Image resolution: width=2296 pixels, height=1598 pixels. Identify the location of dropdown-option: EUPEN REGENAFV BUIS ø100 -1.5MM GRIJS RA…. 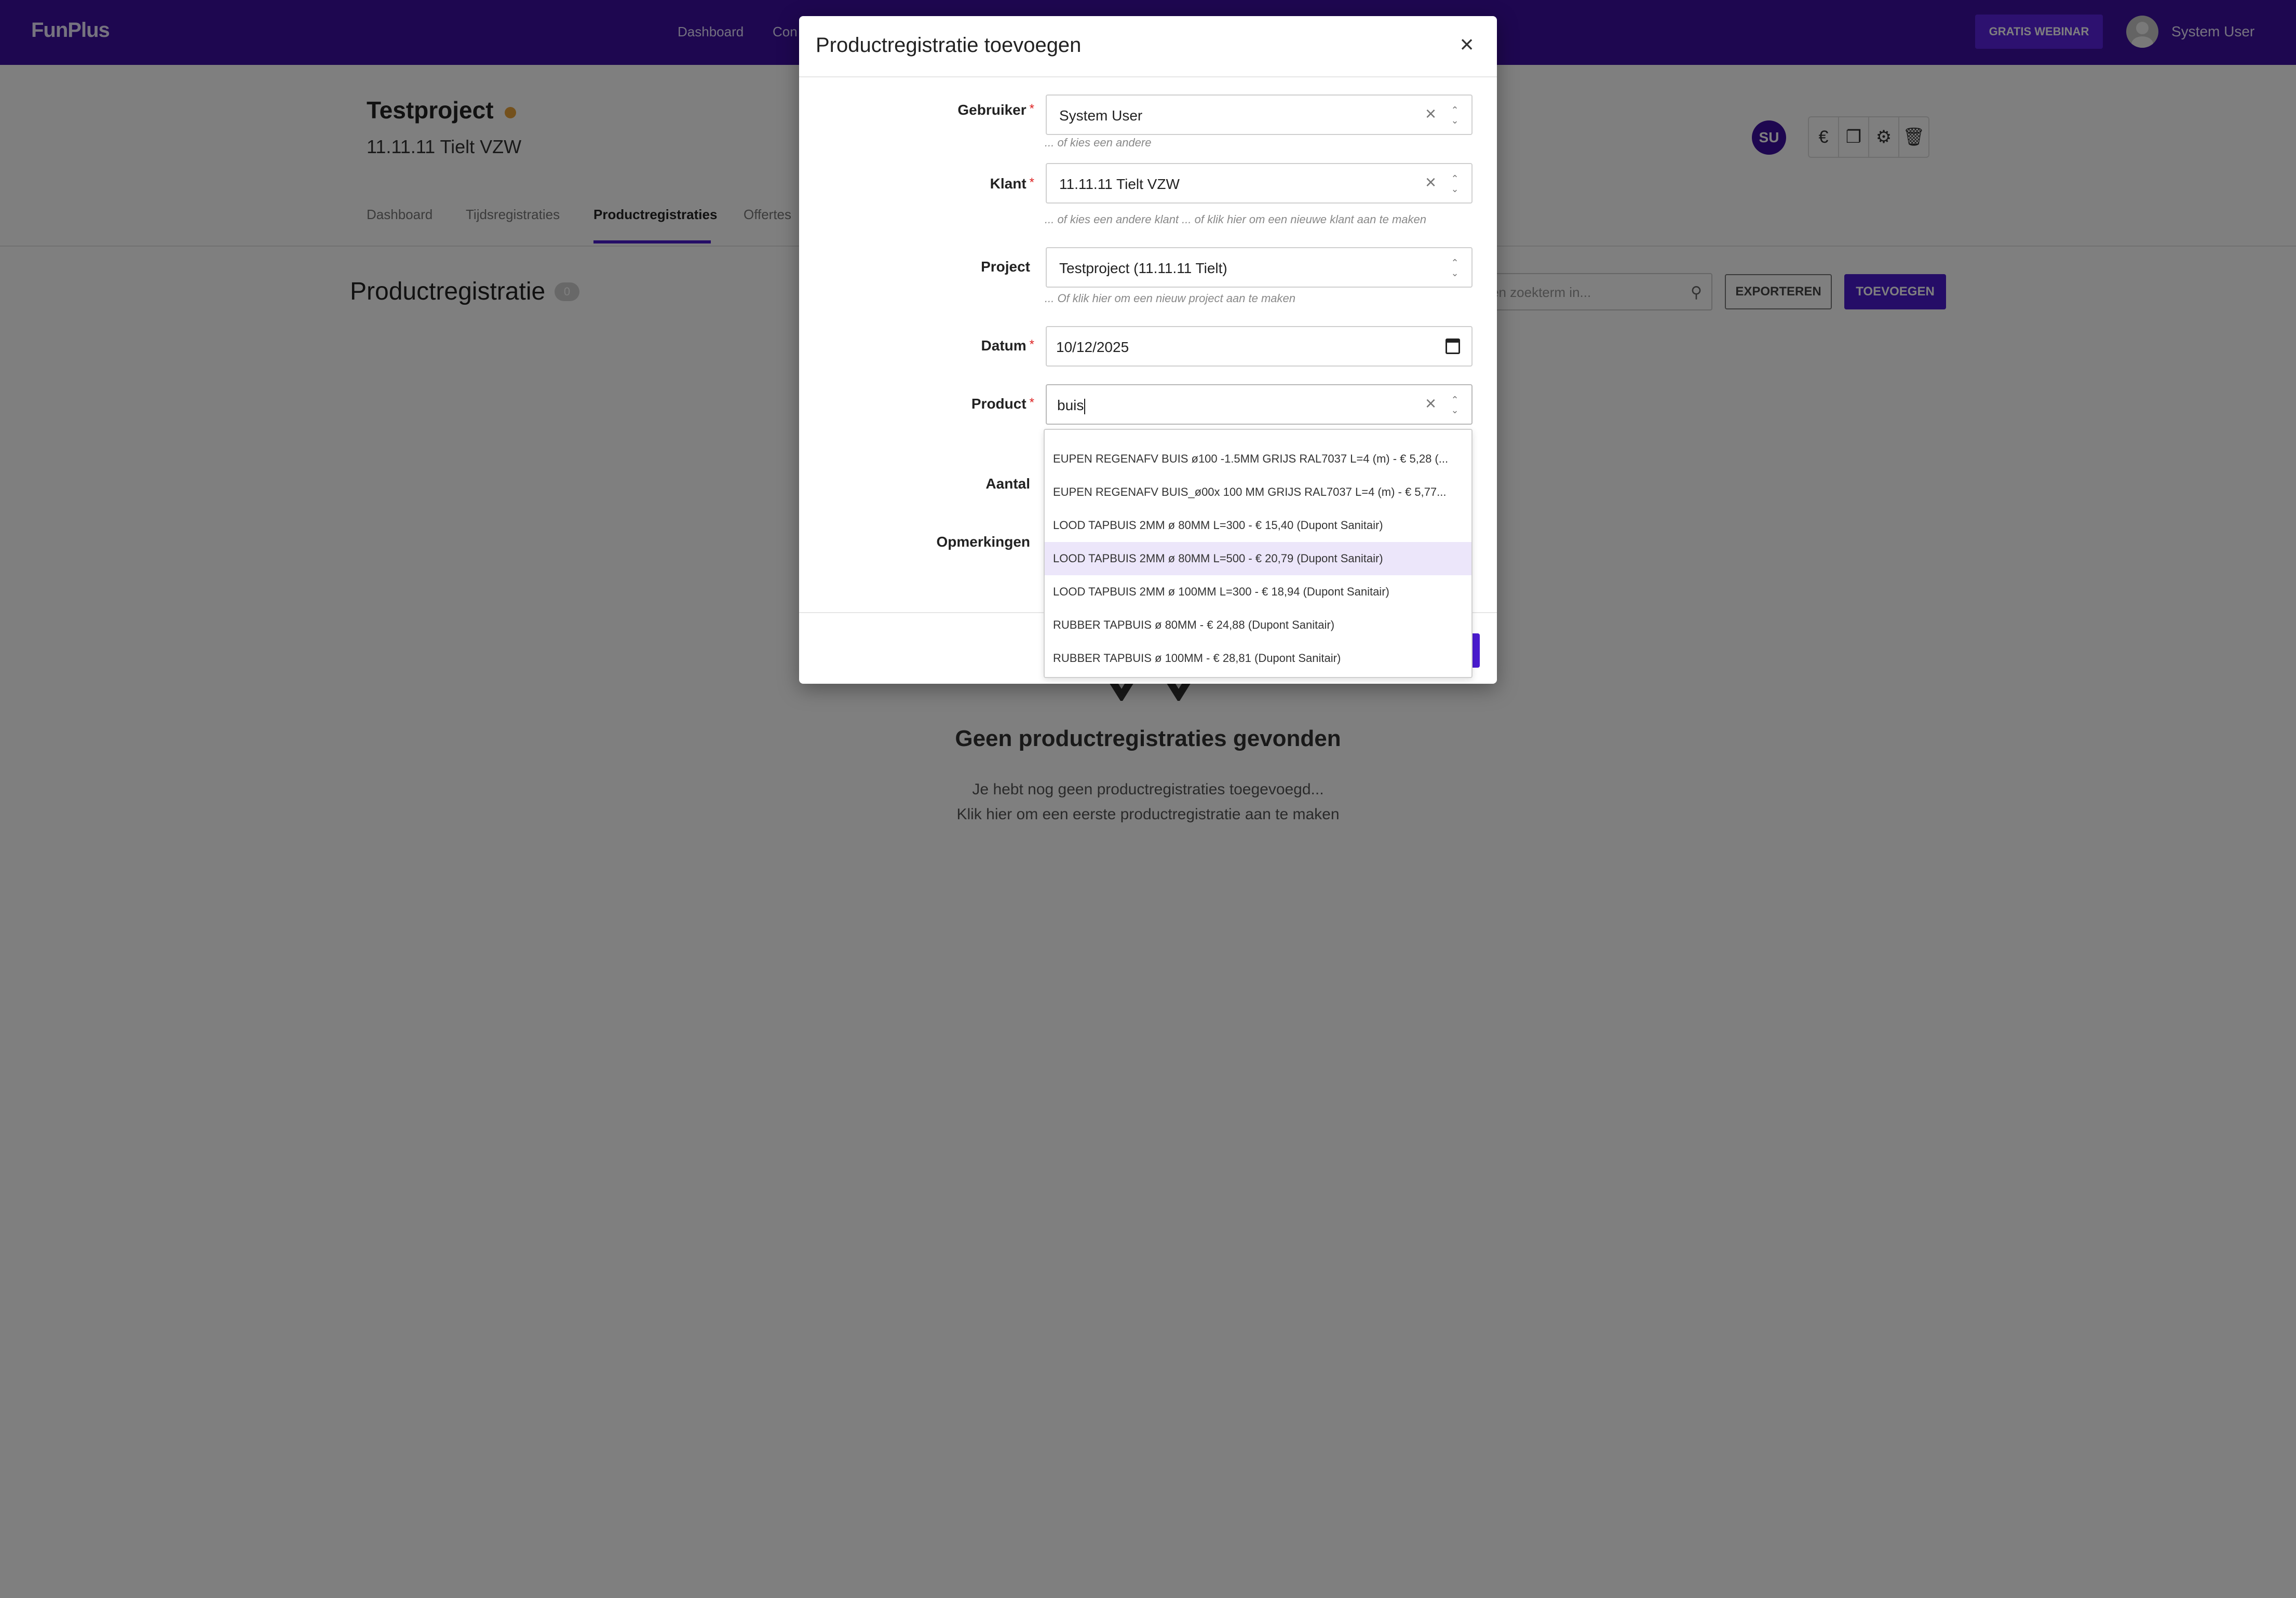
(1258, 459).